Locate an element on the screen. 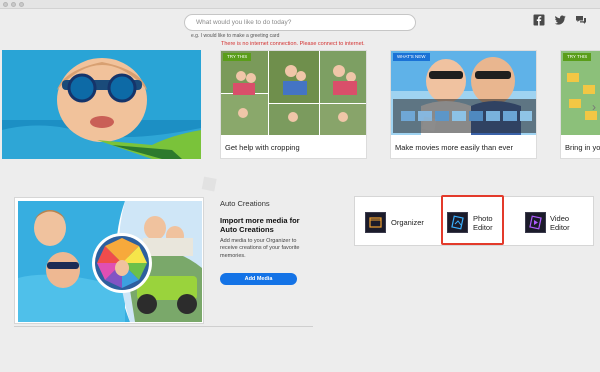 This screenshot has width=600, height=372. organizer-app-button: Organizer is located at coordinates (398, 222).